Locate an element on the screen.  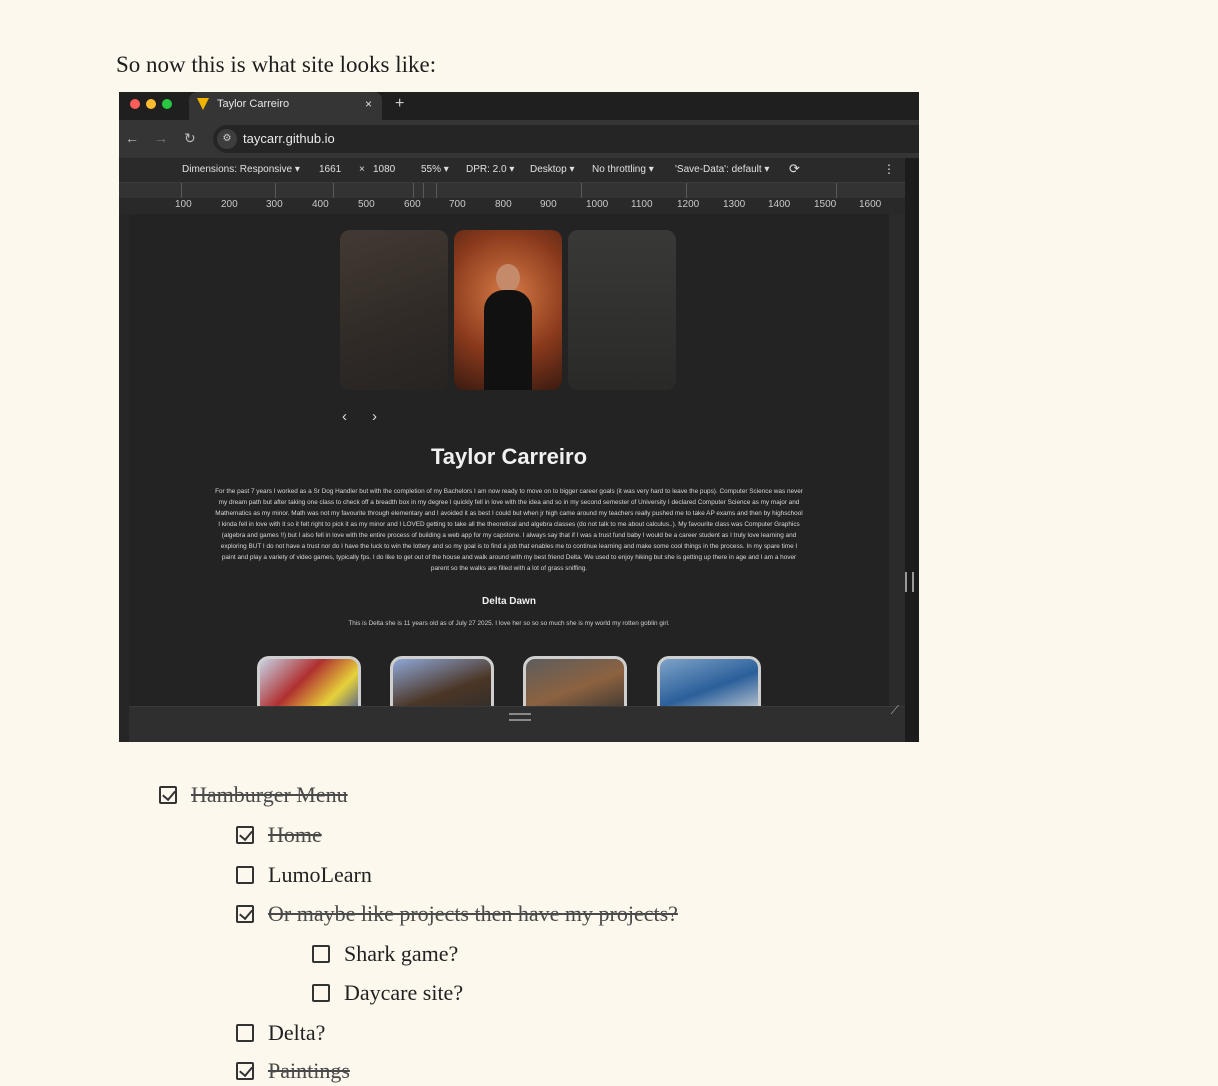
corner-resize-icon: ⟋ is located at coordinates (895, 710).